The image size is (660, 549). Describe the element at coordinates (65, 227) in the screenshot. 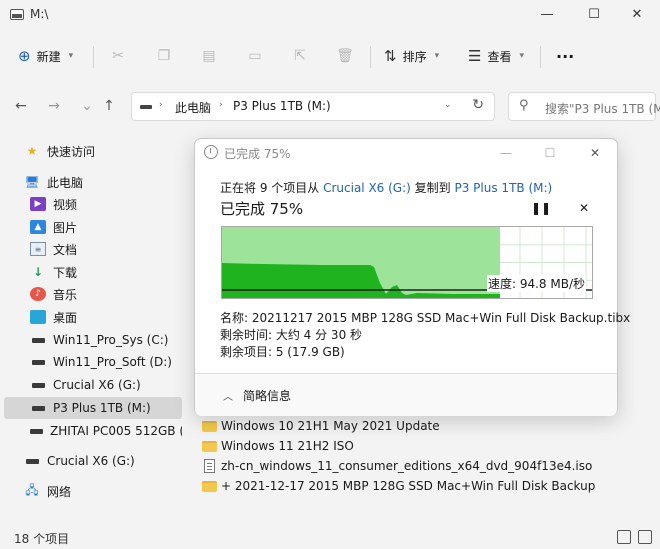

I see `sidebar-item-label: 图片` at that location.